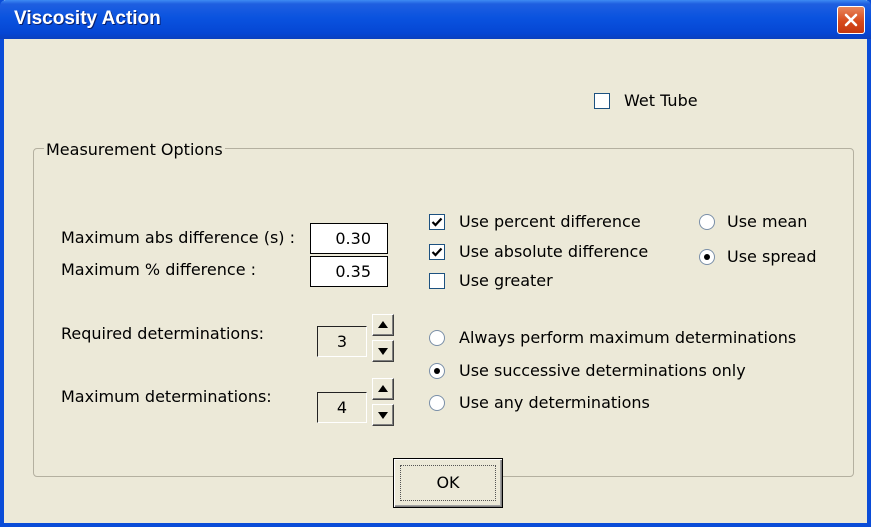 The width and height of the screenshot is (871, 527). Describe the element at coordinates (342, 341) in the screenshot. I see `required-determinations-value: 3` at that location.